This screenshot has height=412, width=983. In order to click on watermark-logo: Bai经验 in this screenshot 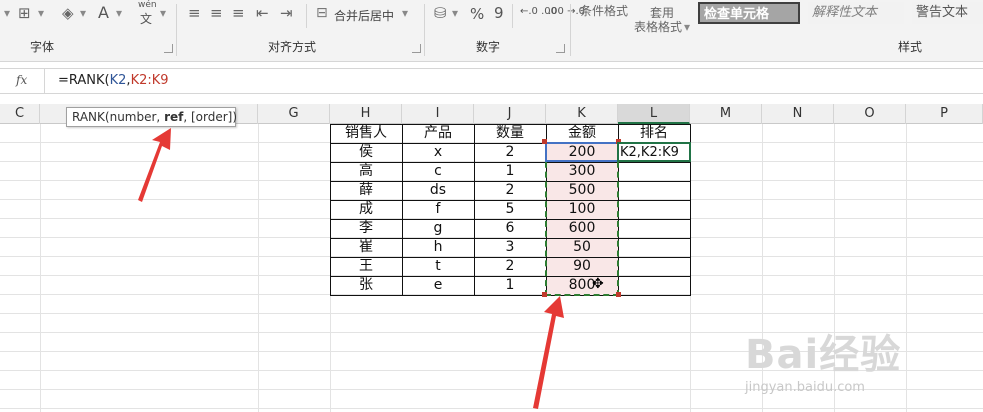, I will do `click(823, 355)`.